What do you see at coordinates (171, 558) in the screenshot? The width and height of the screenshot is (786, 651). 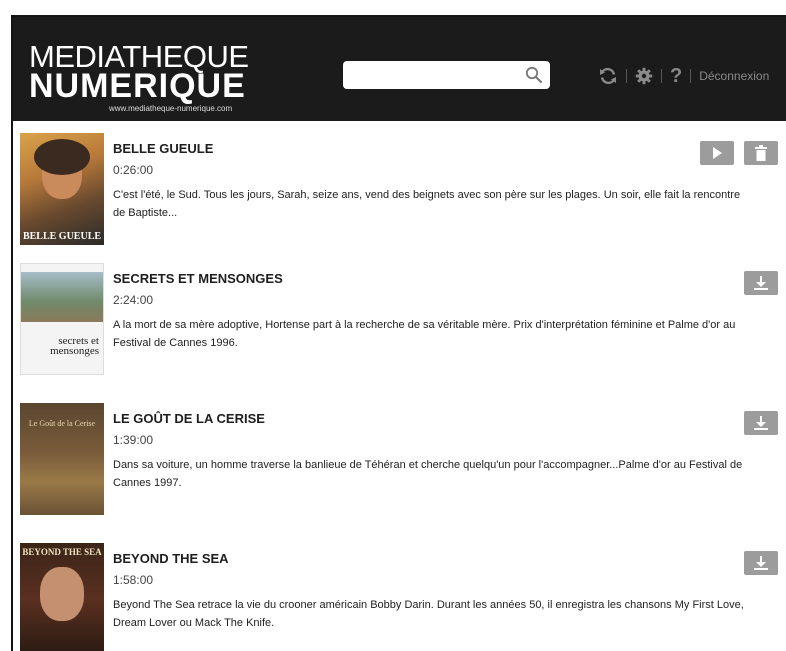 I see `item-title: BEYOND THE SEA` at bounding box center [171, 558].